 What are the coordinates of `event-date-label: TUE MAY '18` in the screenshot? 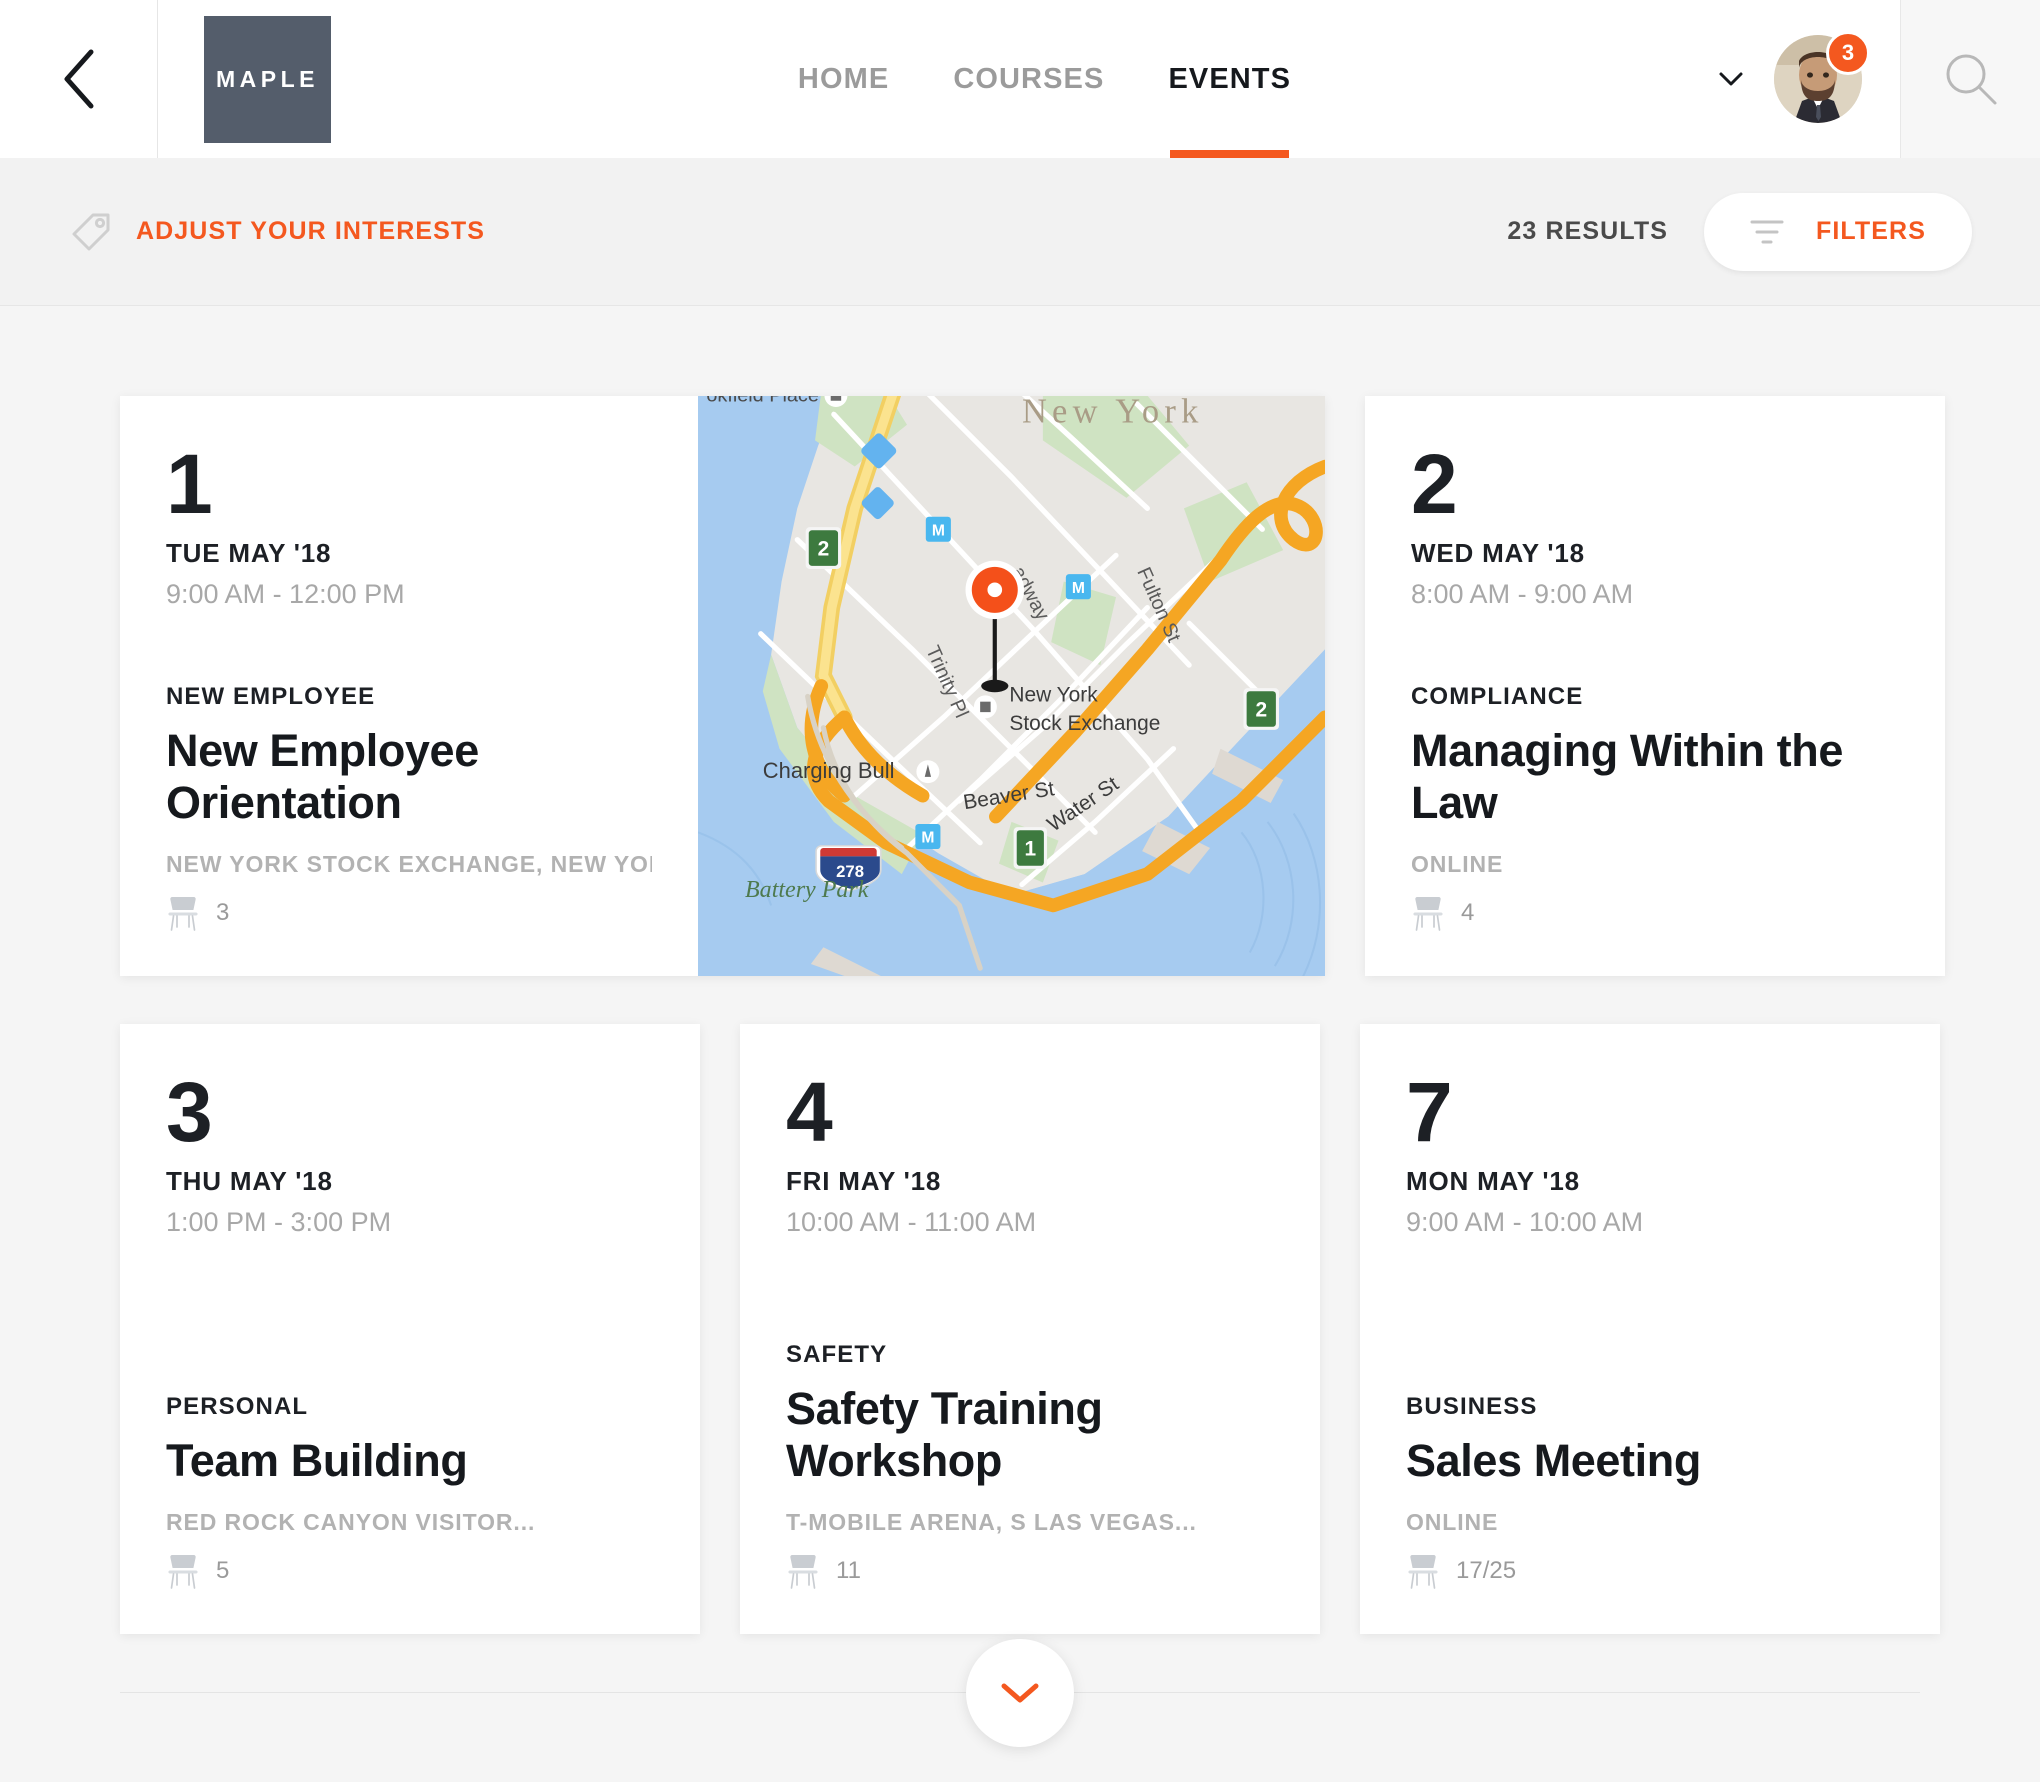 It's located at (249, 552).